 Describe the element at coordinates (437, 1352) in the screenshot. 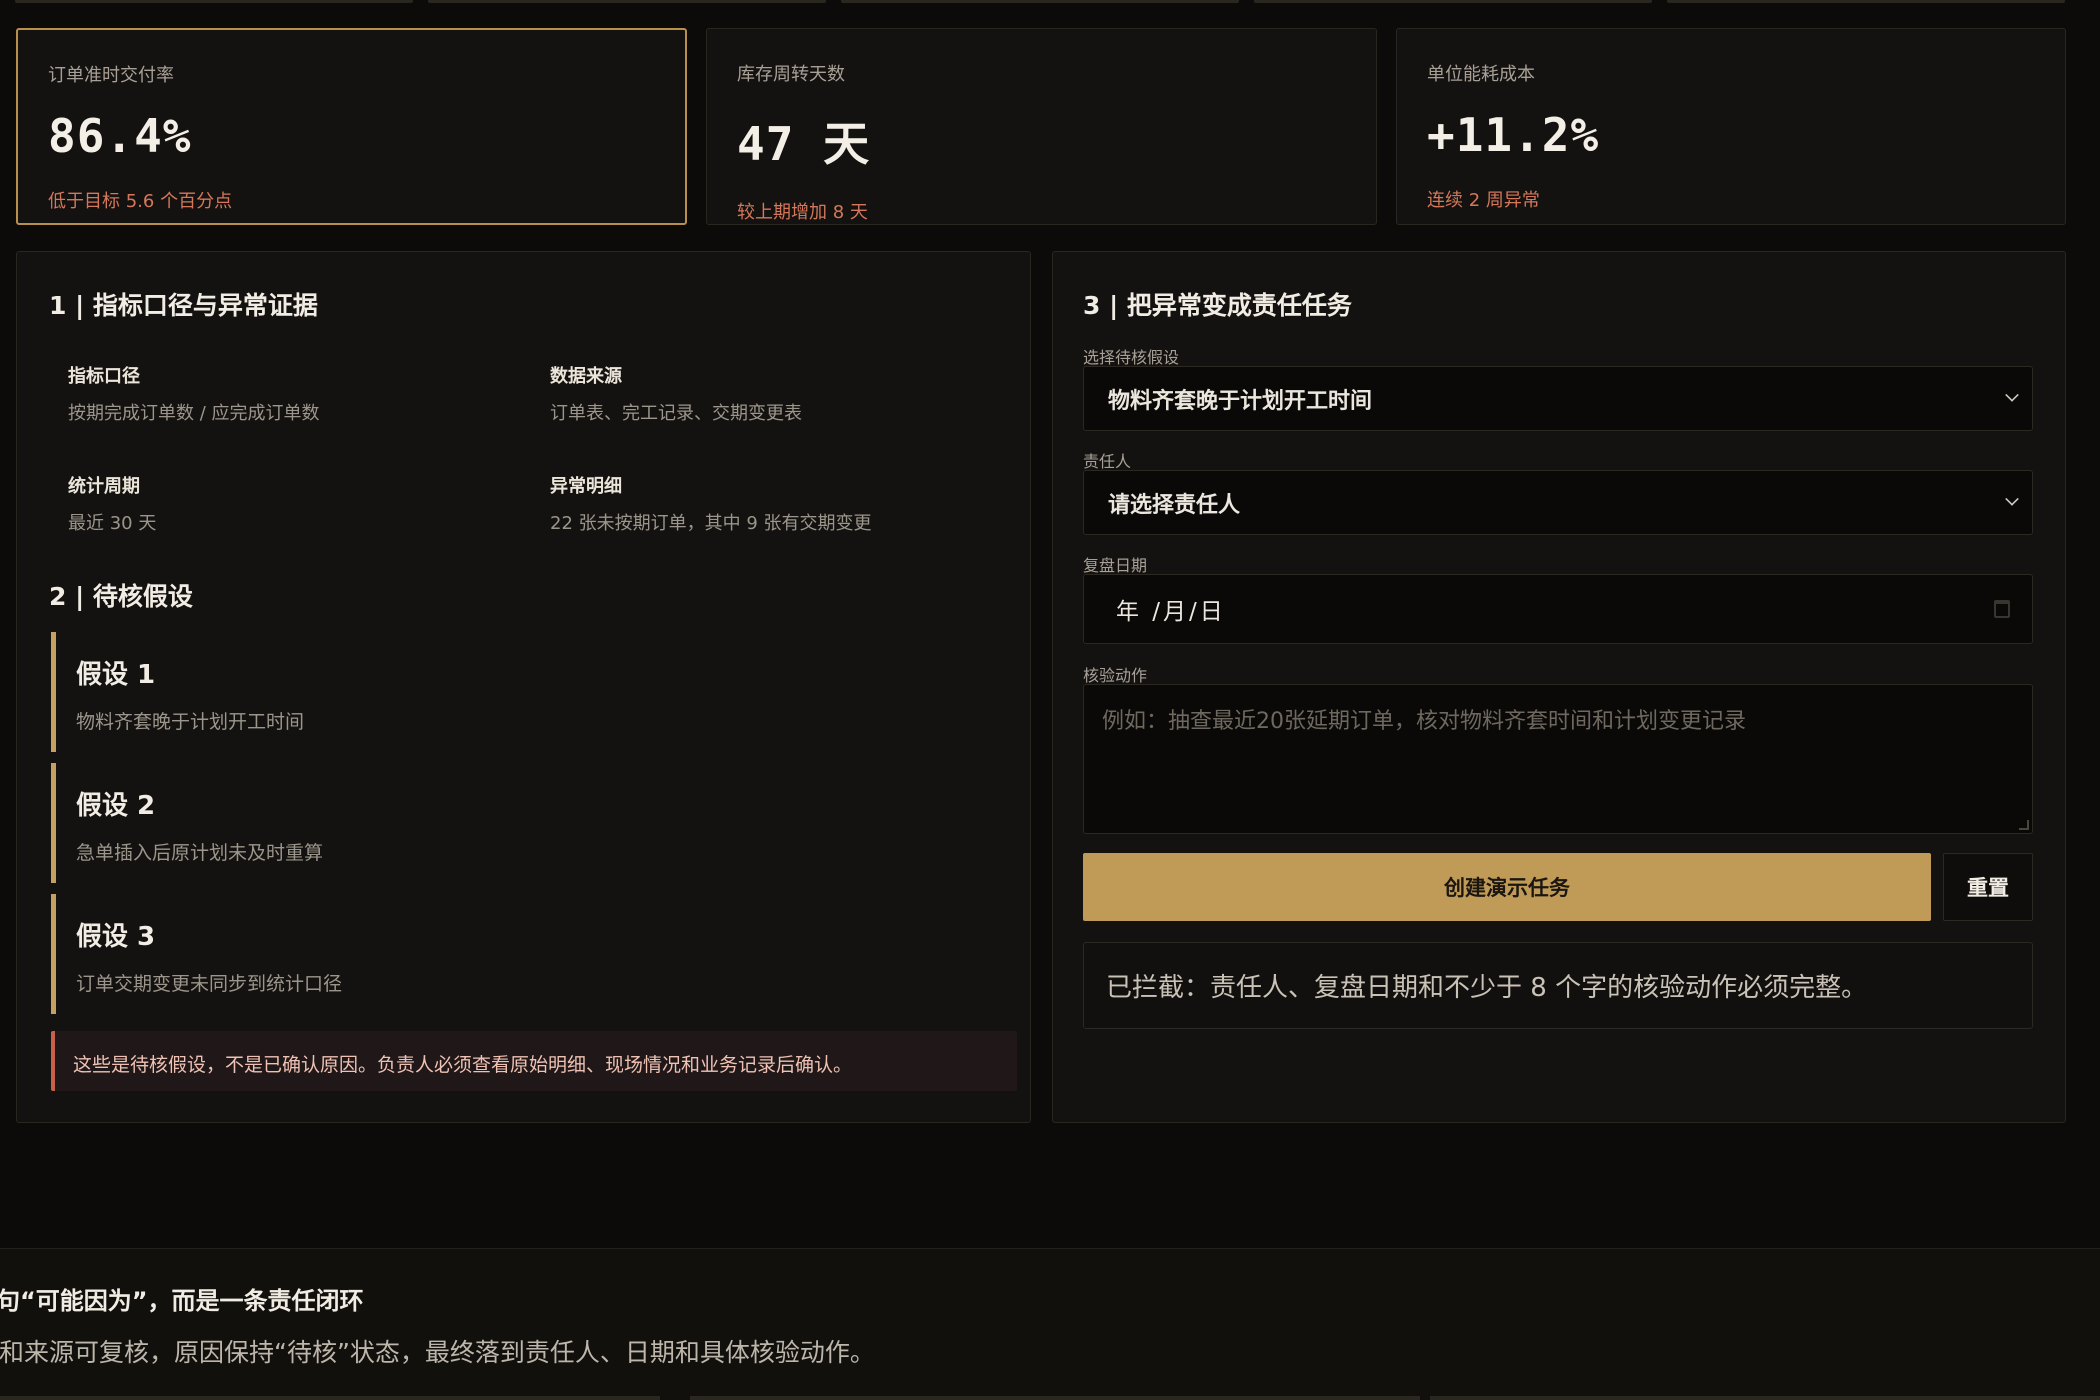

I see `footer-text: 会和来源可复核，原因保持“待核”状态，最终落到责任人、日期和具体核验动作。` at that location.